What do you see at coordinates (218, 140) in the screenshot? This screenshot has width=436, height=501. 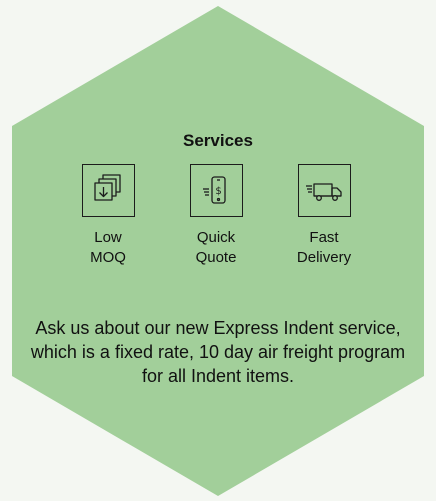 I see `services-title: Services` at bounding box center [218, 140].